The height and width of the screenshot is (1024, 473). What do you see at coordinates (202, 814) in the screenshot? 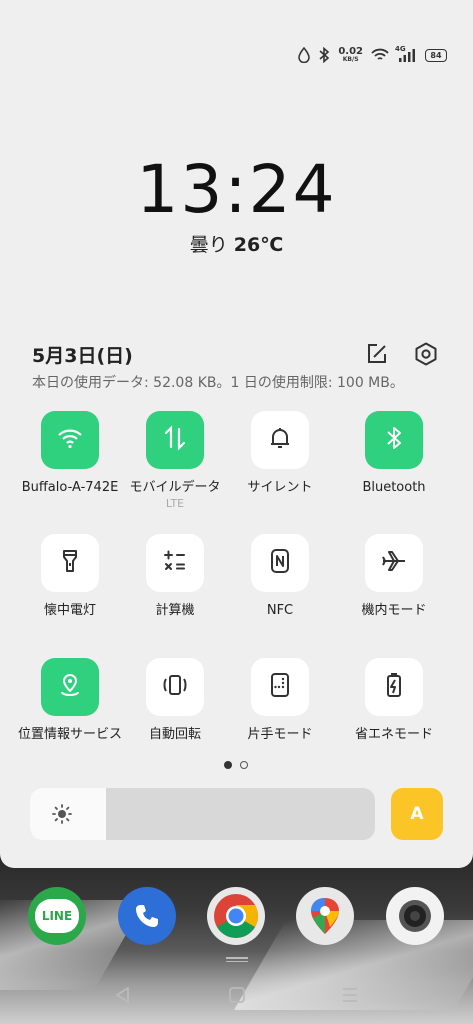
I see `brightness-slider` at bounding box center [202, 814].